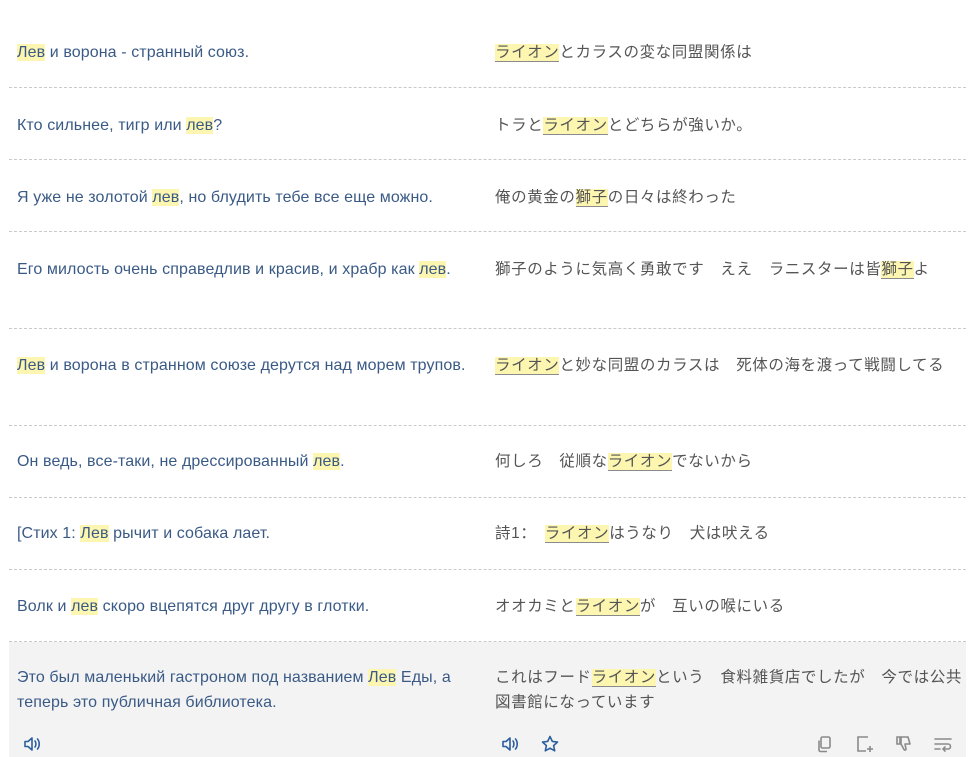 The image size is (975, 757). What do you see at coordinates (672, 197) in the screenshot?
I see `translation-text-segment: の日々は終わった` at bounding box center [672, 197].